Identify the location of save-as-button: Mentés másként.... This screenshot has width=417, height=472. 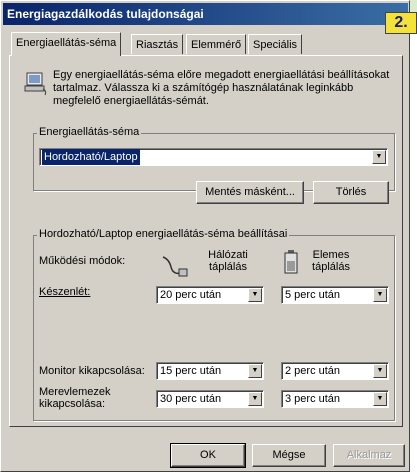
(250, 192).